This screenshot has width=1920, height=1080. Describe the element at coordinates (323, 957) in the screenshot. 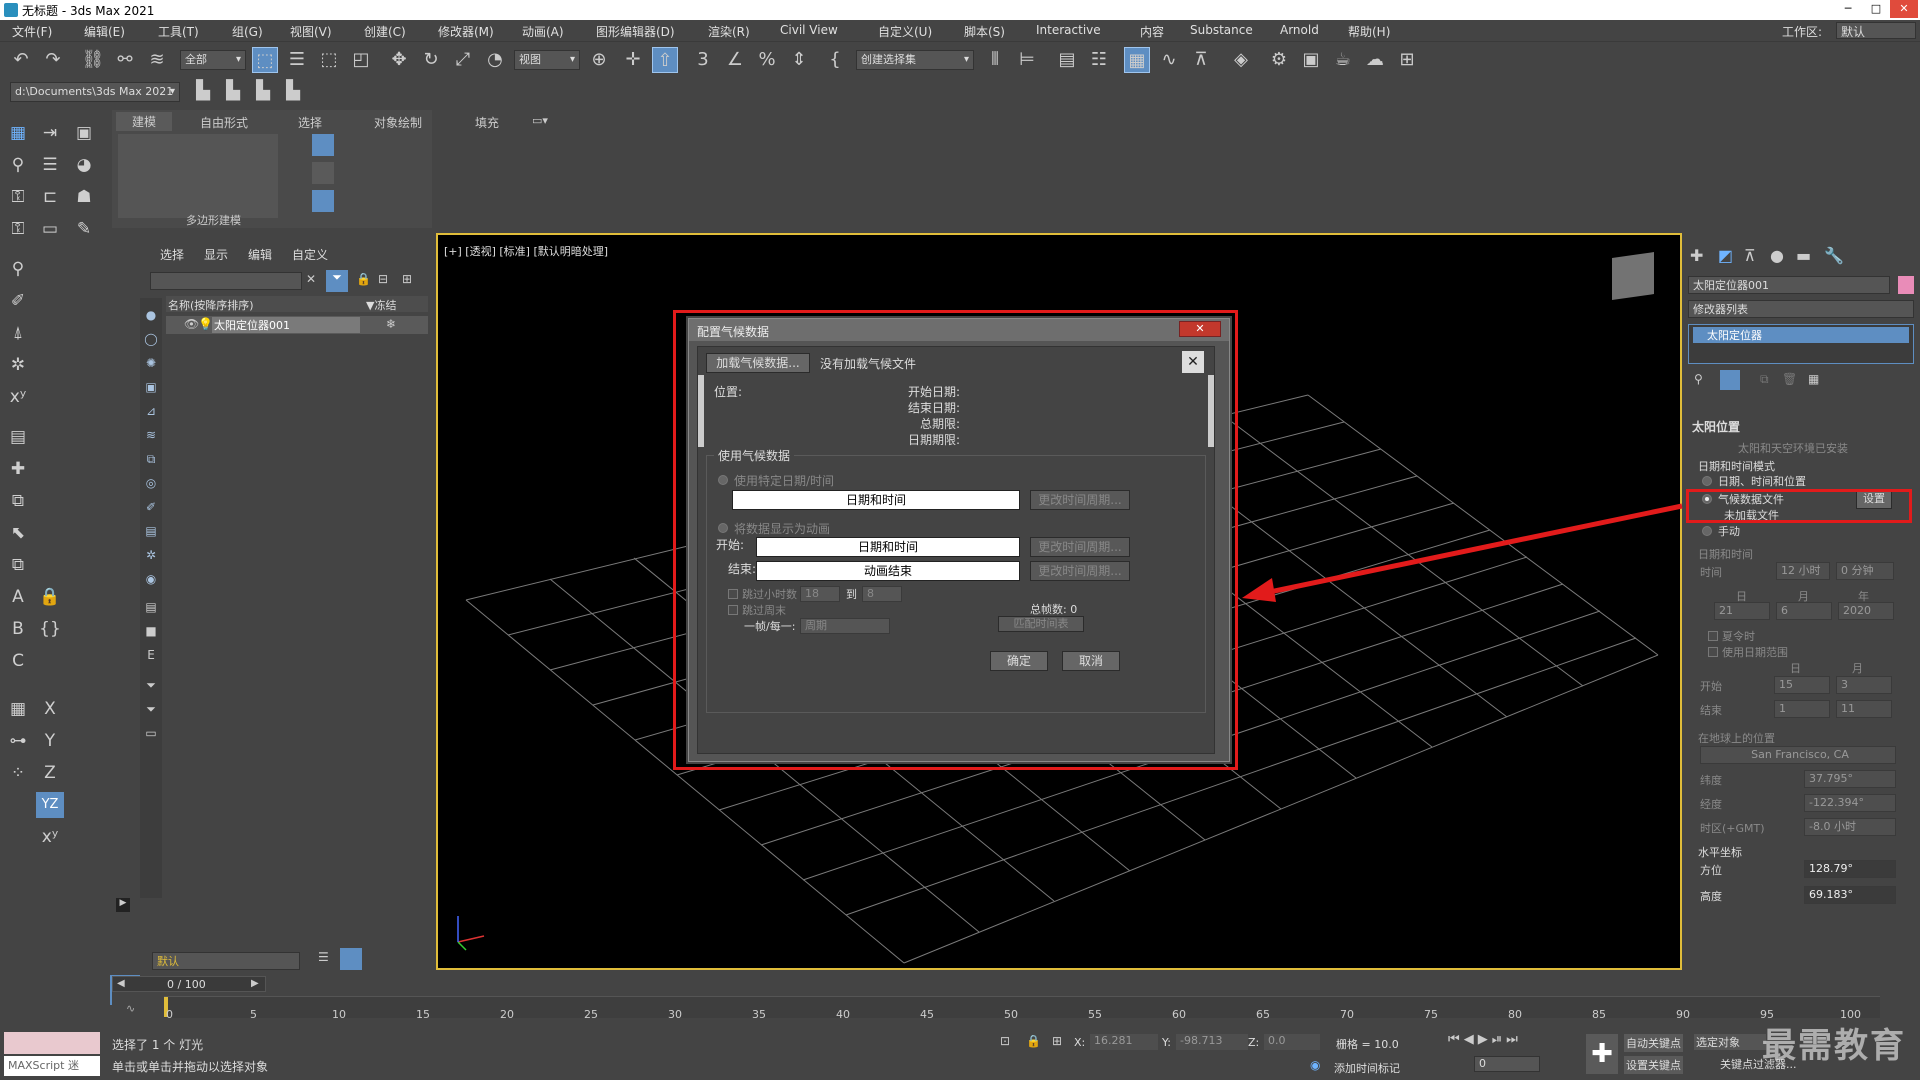

I see `layer-stack-icon2: ☰` at that location.